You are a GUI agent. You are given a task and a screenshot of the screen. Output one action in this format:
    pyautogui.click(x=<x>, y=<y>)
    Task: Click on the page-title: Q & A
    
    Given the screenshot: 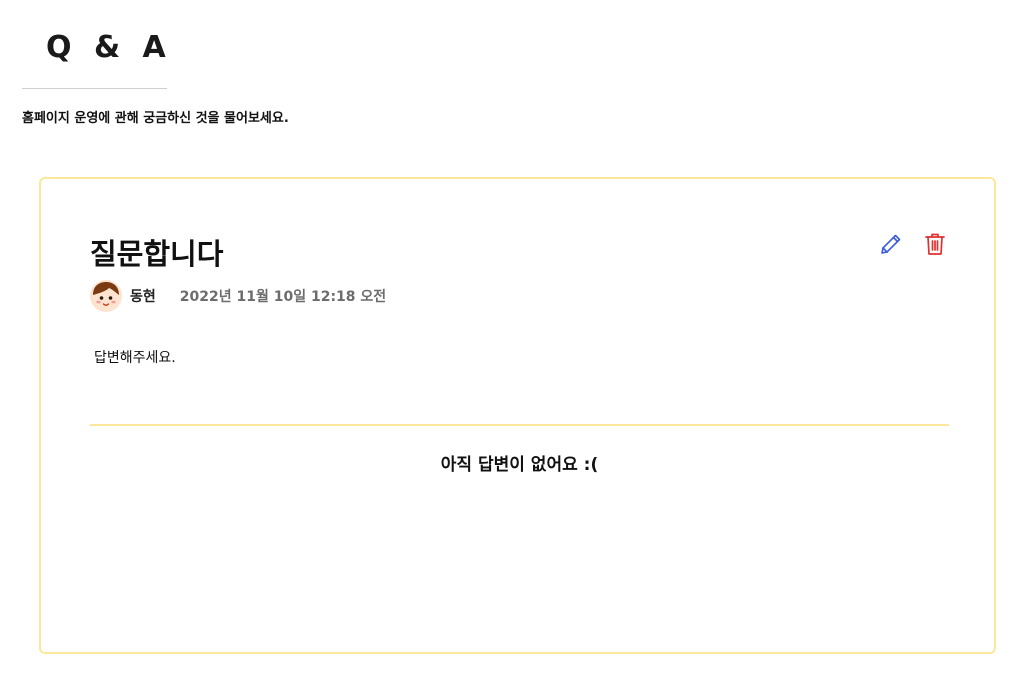 What is the action you would take?
    pyautogui.click(x=109, y=47)
    